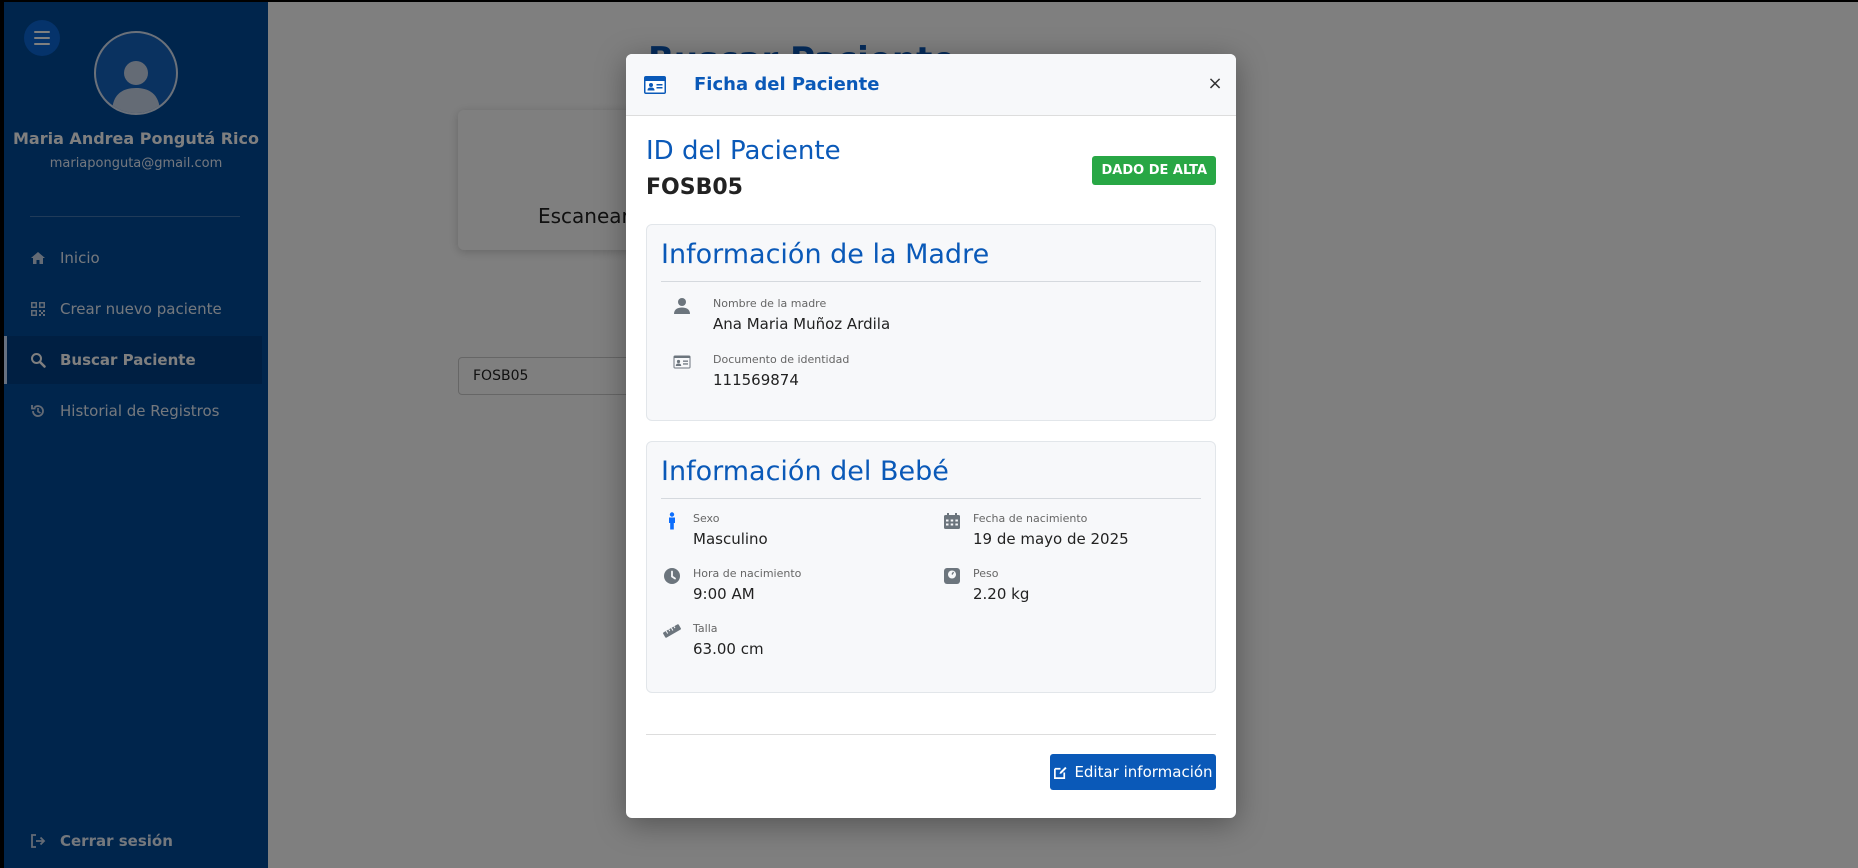  I want to click on close-button: ×, so click(1215, 84).